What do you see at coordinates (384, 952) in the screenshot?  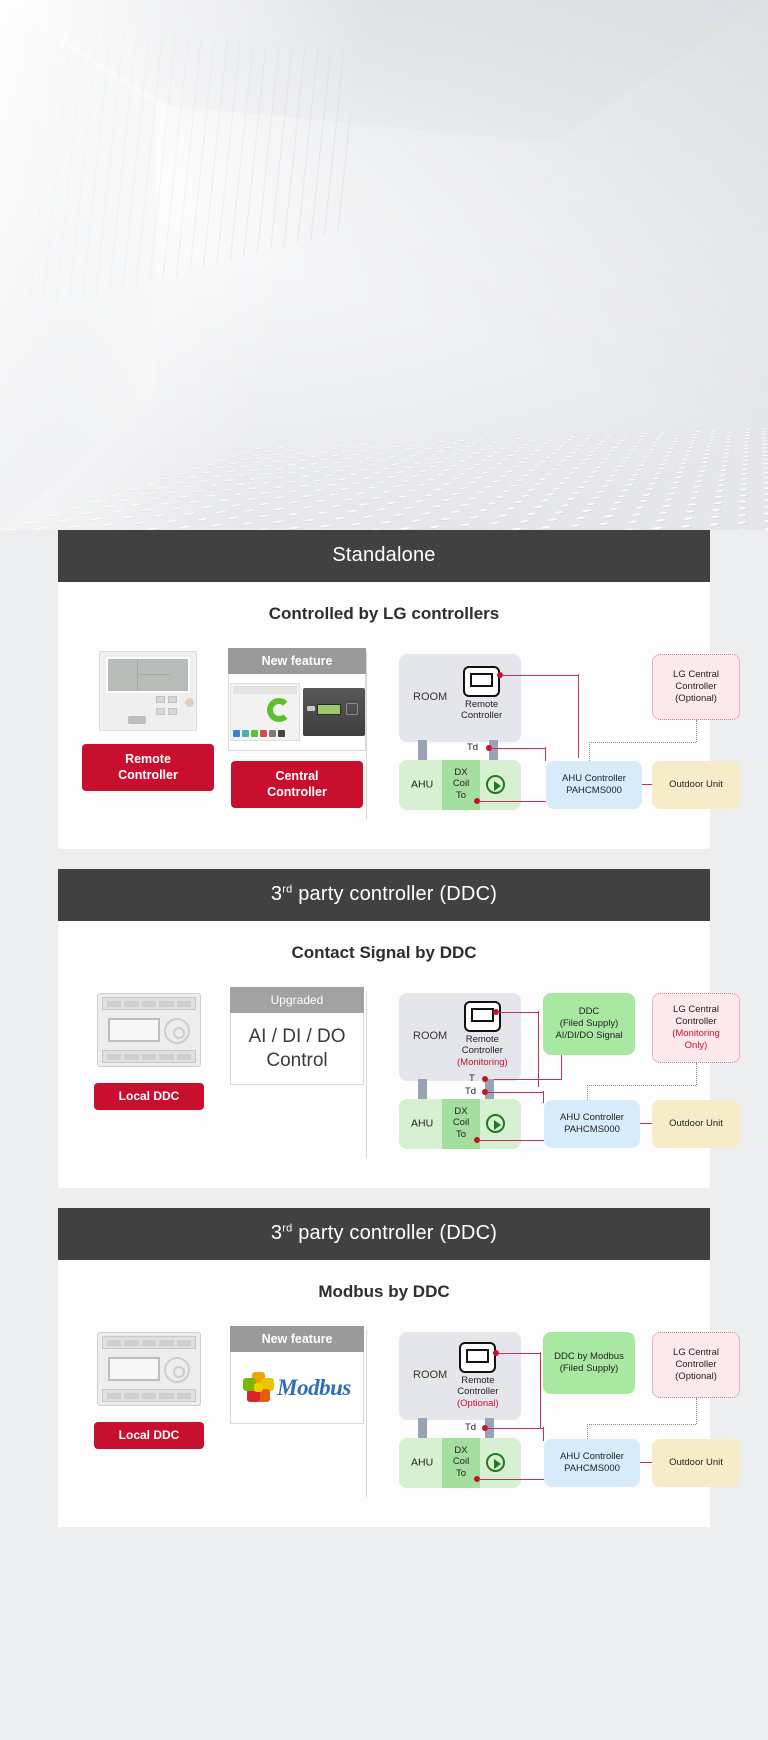 I see `panel-title: Contact Signal by DDC` at bounding box center [384, 952].